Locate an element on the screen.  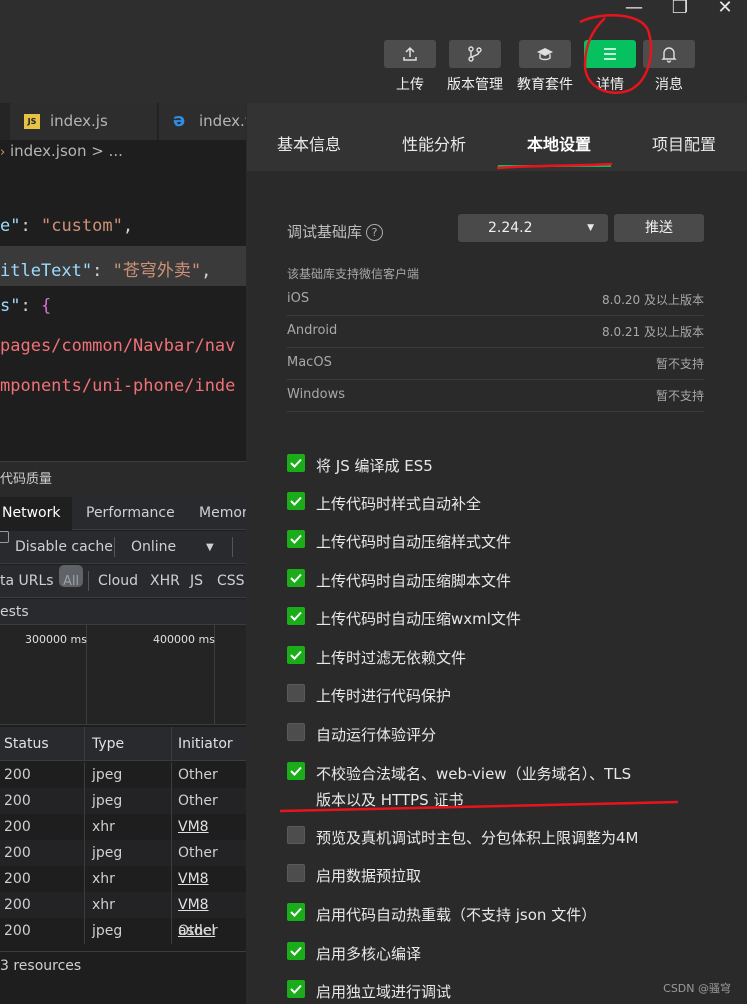
col-status: Status is located at coordinates (26, 744).